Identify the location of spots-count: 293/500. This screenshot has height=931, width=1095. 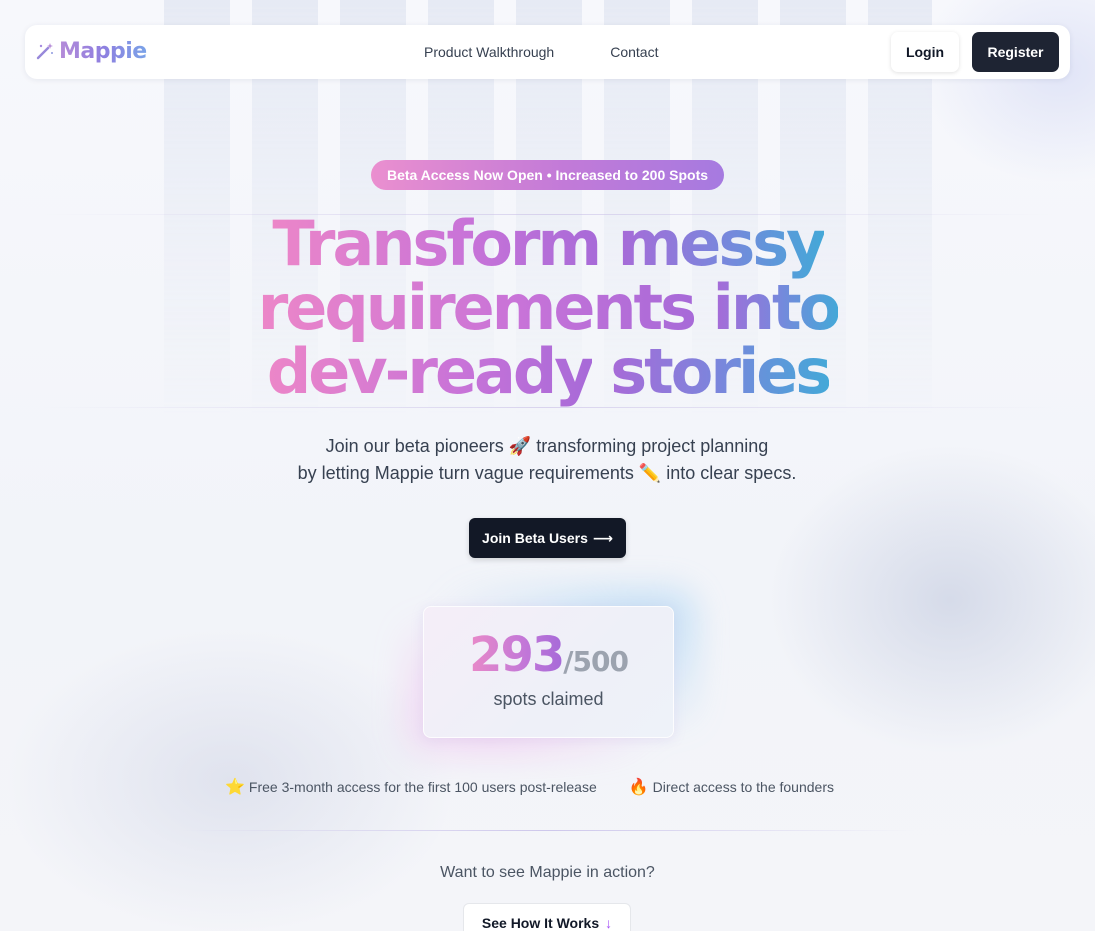
(548, 655).